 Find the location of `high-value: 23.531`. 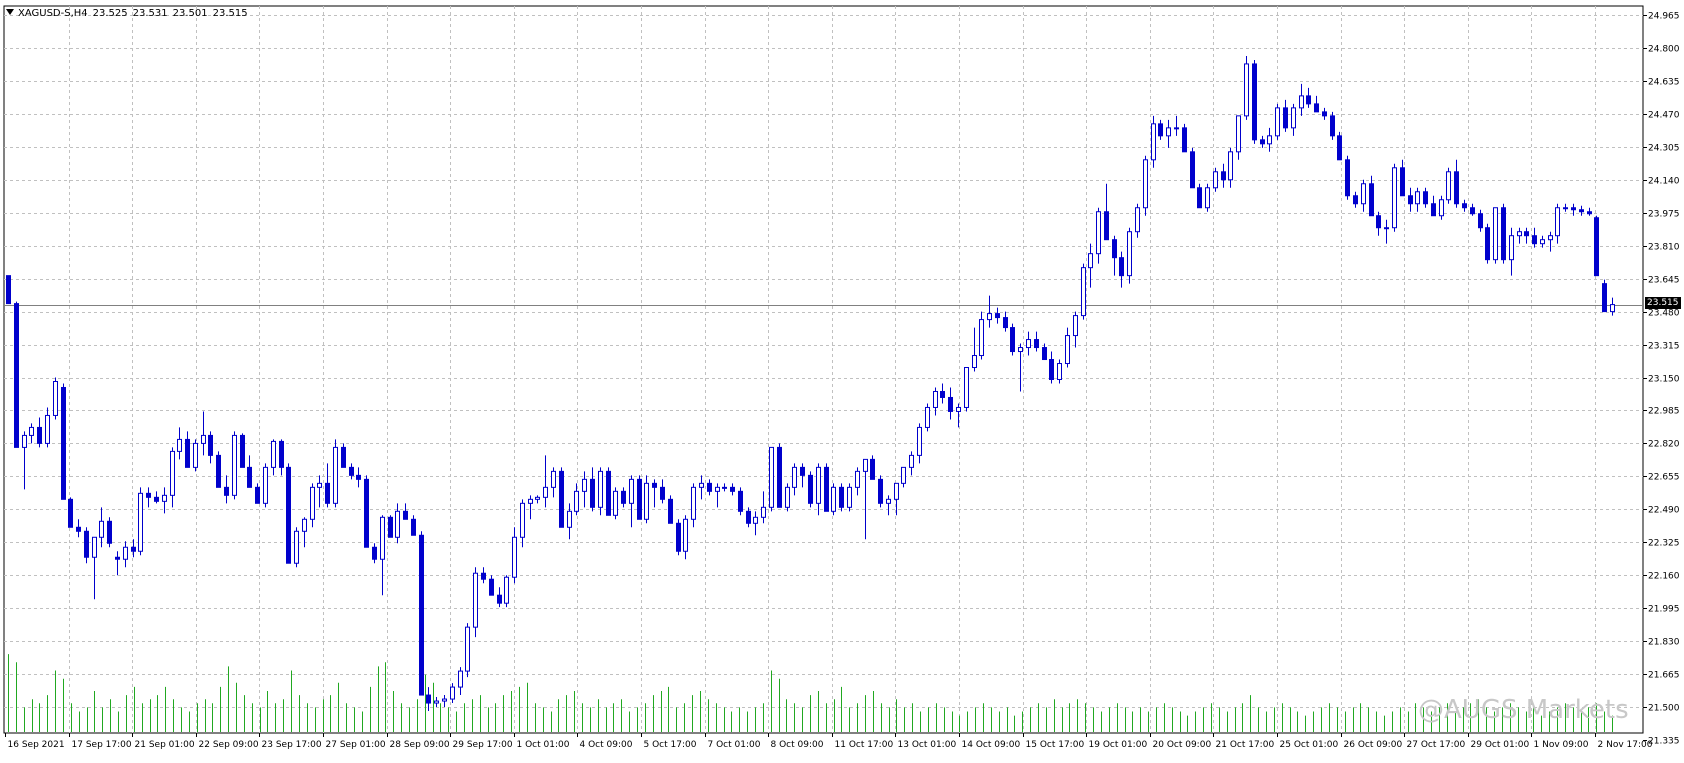

high-value: 23.531 is located at coordinates (150, 13).